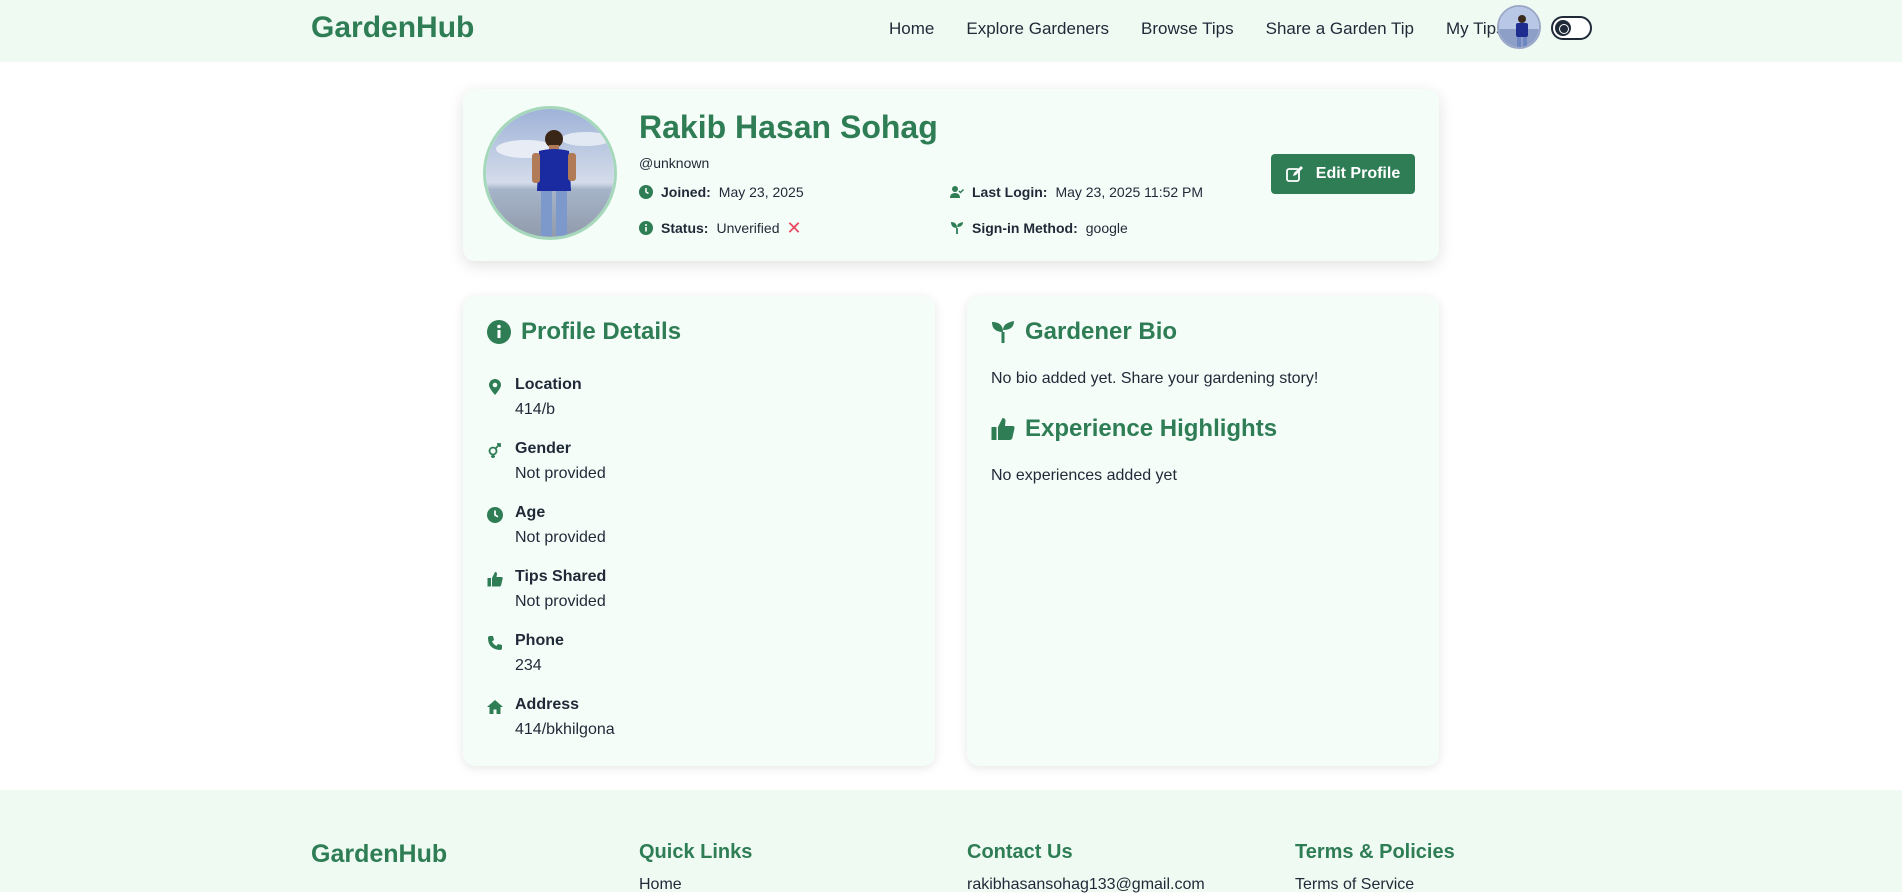 This screenshot has width=1902, height=894. Describe the element at coordinates (1129, 192) in the screenshot. I see `last-login-value: May 23, 2025 11:52 PM` at that location.